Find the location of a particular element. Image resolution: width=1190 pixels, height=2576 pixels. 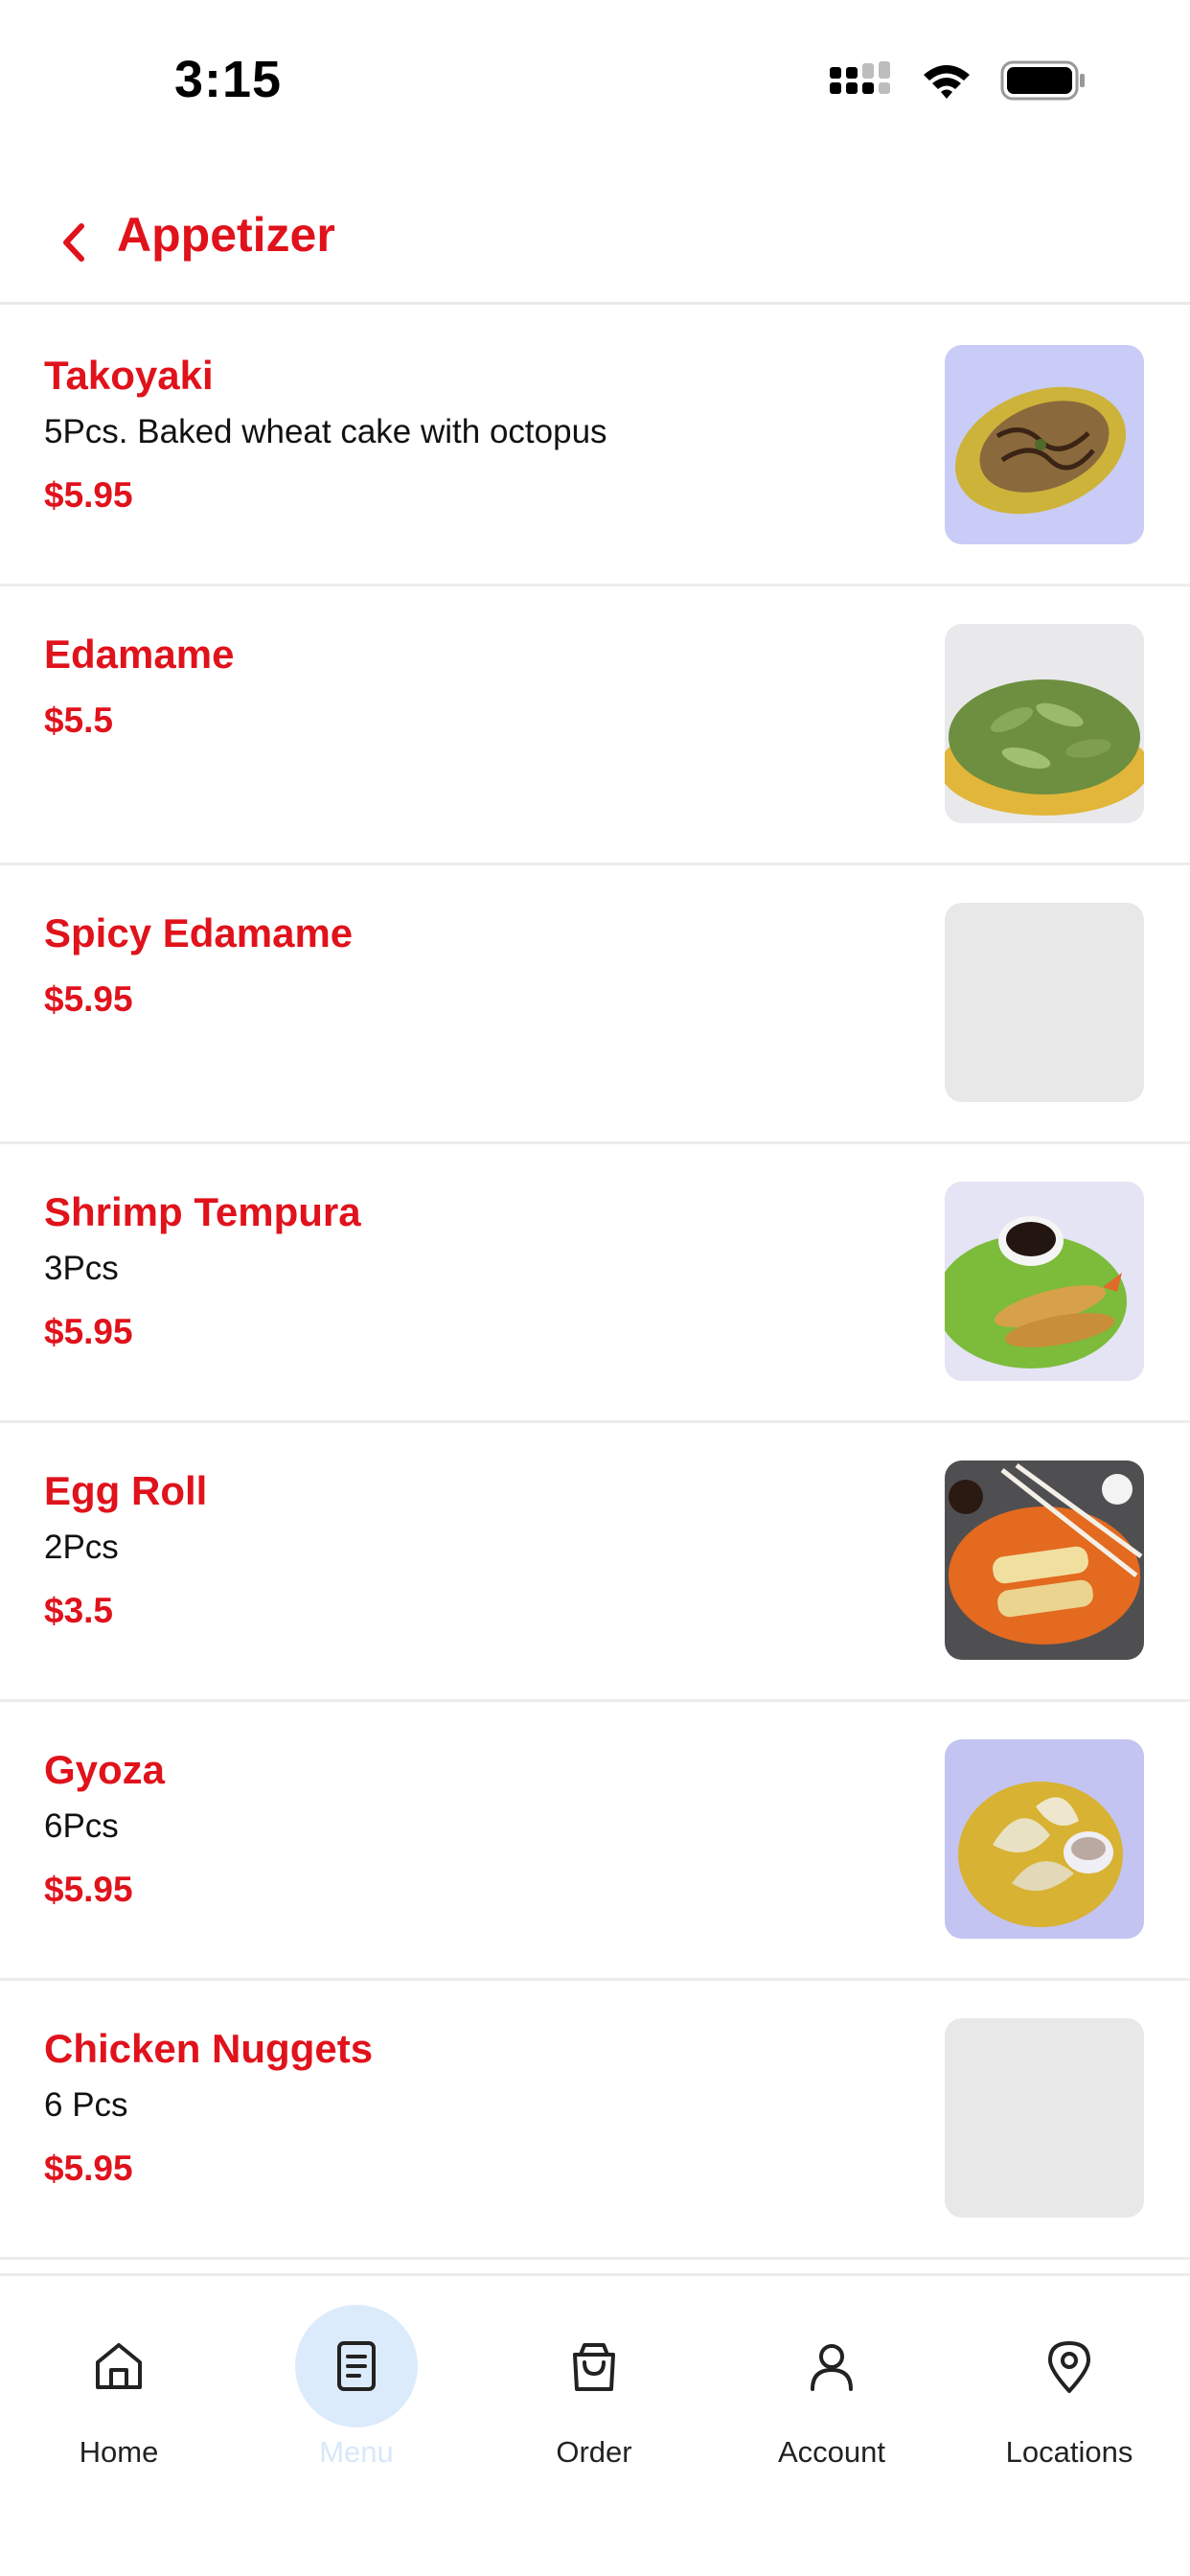

status-icons is located at coordinates (959, 81).